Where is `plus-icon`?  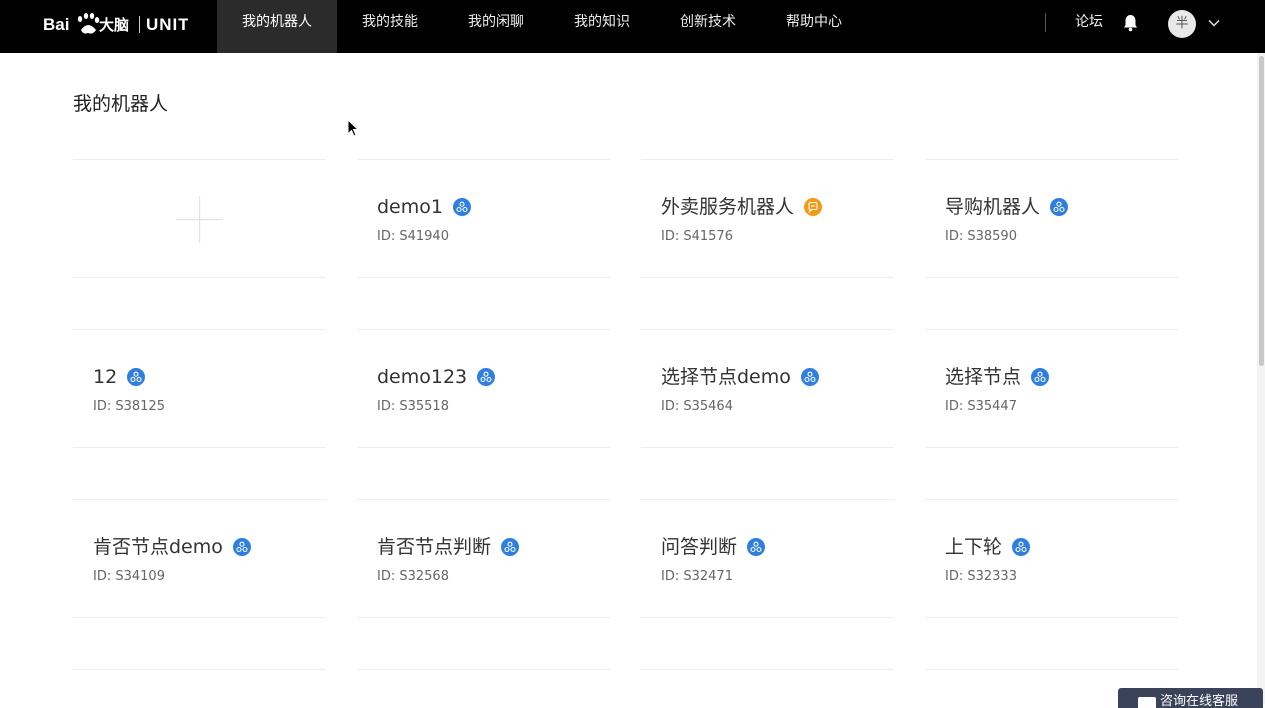 plus-icon is located at coordinates (199, 219).